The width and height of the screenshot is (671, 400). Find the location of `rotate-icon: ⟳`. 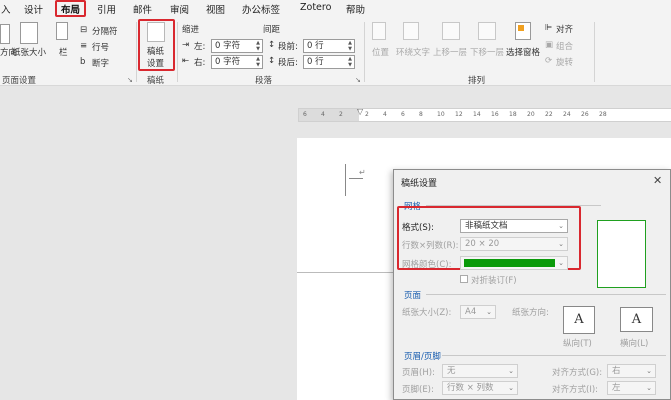

rotate-icon: ⟳ is located at coordinates (548, 61).